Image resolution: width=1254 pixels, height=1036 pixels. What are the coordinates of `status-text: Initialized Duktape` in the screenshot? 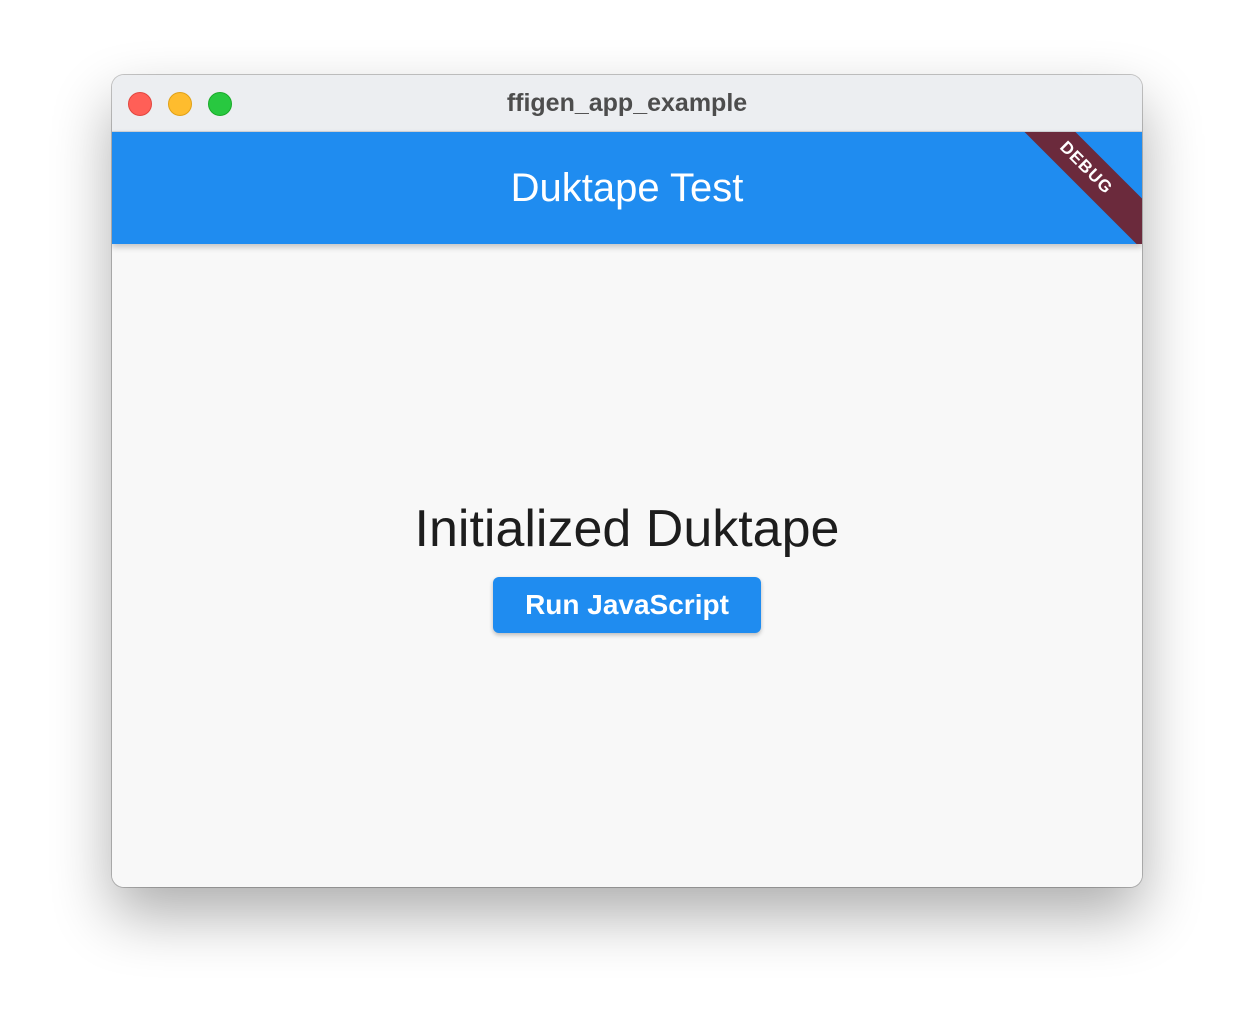 It's located at (627, 529).